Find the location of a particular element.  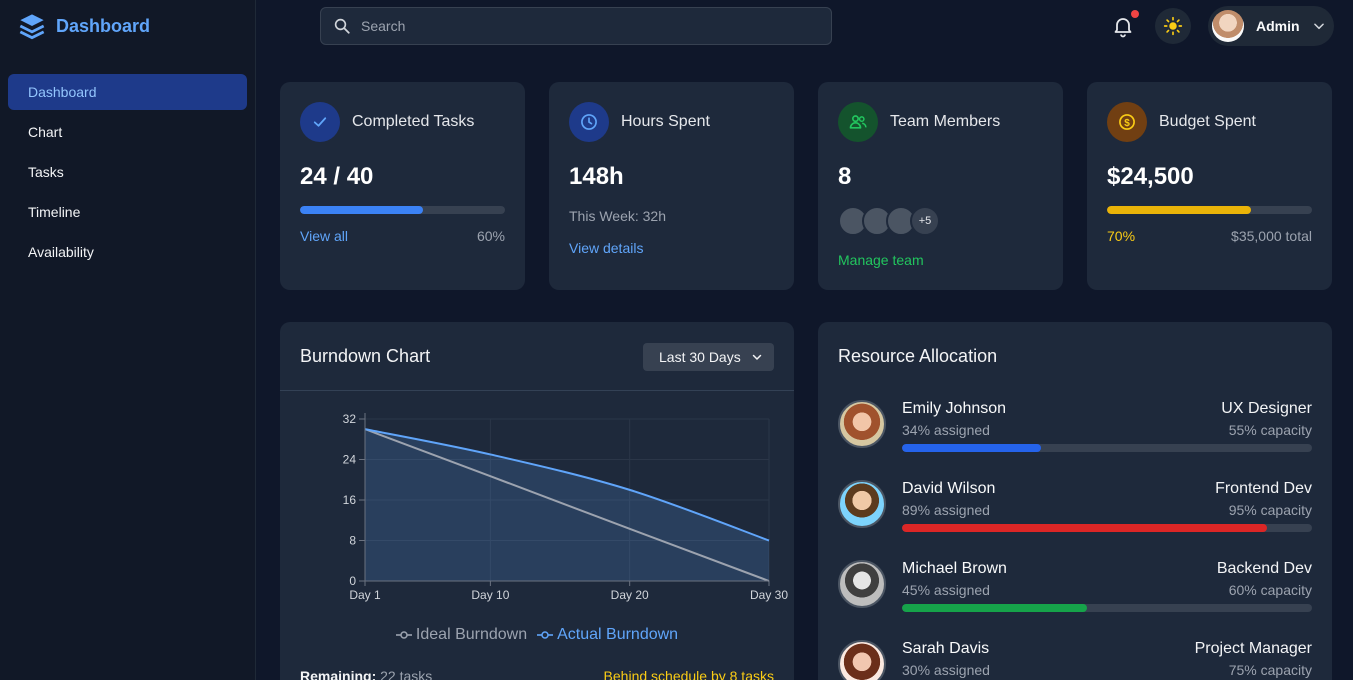

resource-role: UX Designer is located at coordinates (1266, 408).